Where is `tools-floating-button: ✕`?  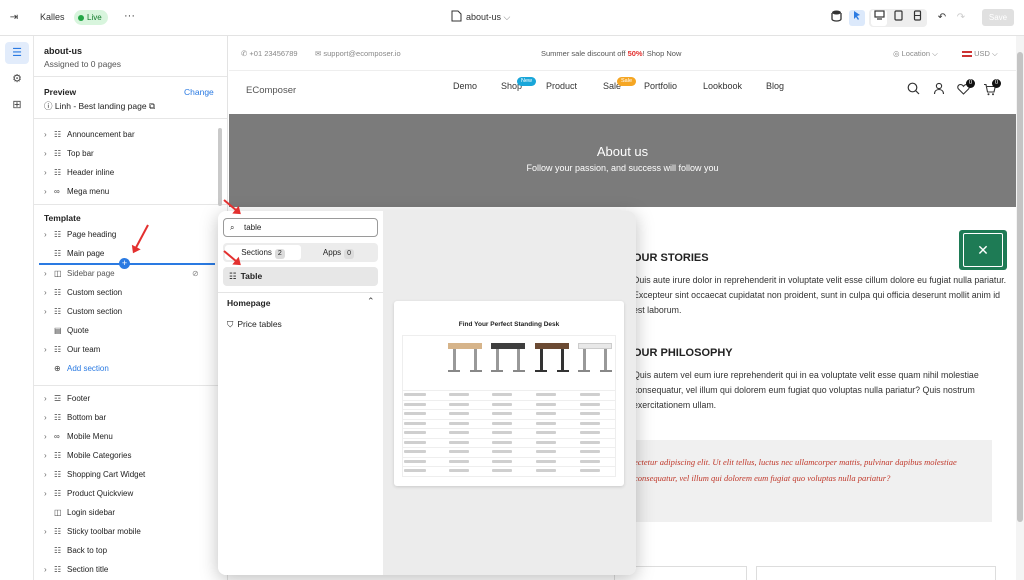
tools-floating-button: ✕ is located at coordinates (983, 250).